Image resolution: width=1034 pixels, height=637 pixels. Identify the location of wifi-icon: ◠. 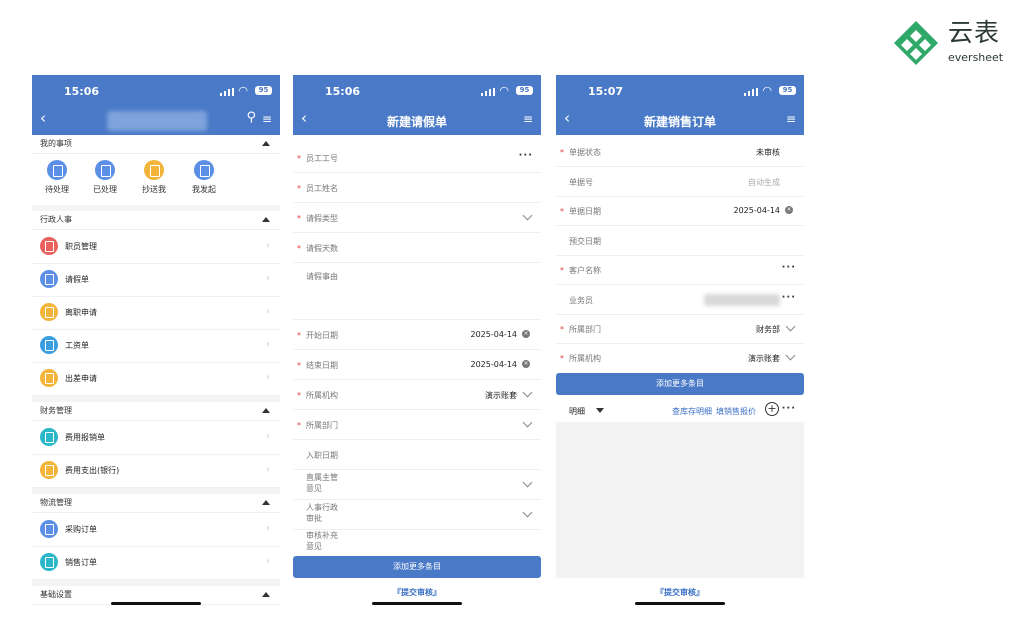
(504, 90).